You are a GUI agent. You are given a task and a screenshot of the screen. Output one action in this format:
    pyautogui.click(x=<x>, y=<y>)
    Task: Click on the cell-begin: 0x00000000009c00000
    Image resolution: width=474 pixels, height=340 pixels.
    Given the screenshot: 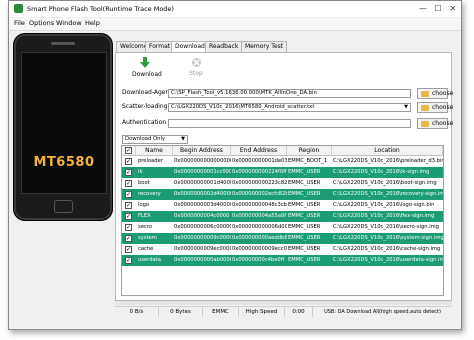 What is the action you would take?
    pyautogui.click(x=202, y=238)
    